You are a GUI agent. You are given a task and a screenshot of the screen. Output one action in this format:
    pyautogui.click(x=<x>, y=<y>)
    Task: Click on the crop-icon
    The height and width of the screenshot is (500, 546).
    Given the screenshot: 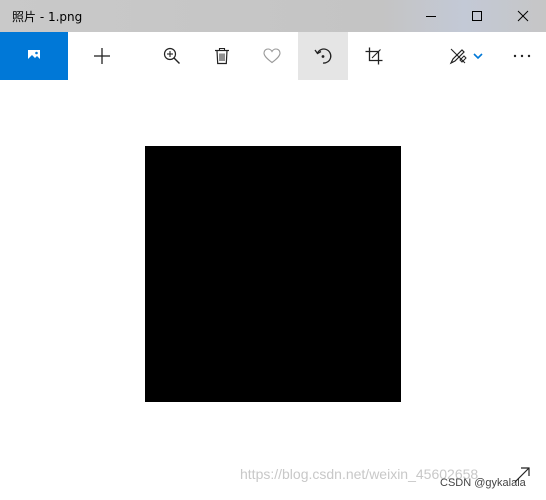 What is the action you would take?
    pyautogui.click(x=374, y=56)
    